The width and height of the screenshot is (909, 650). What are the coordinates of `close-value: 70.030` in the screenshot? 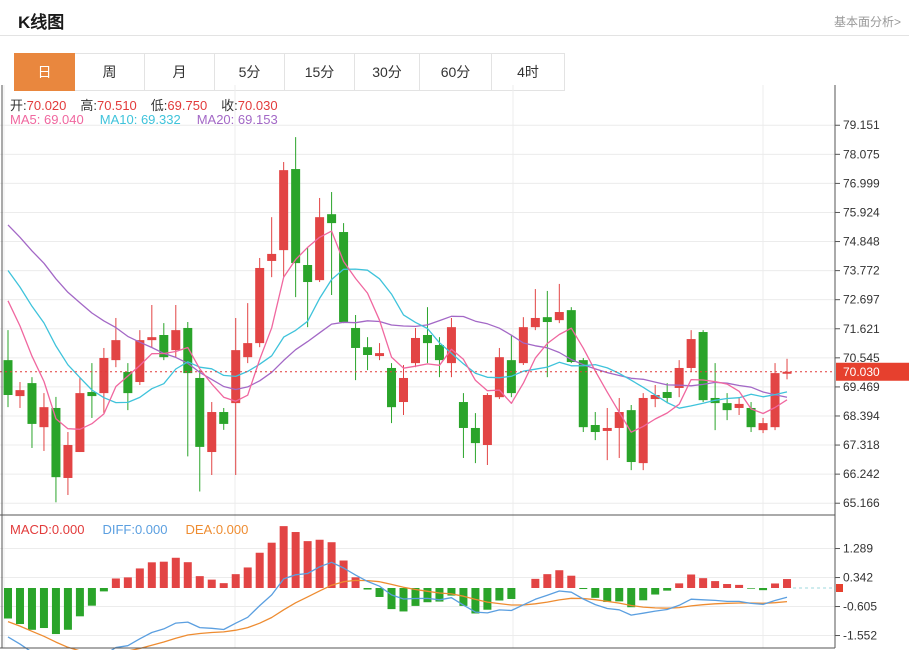 It's located at (257, 105).